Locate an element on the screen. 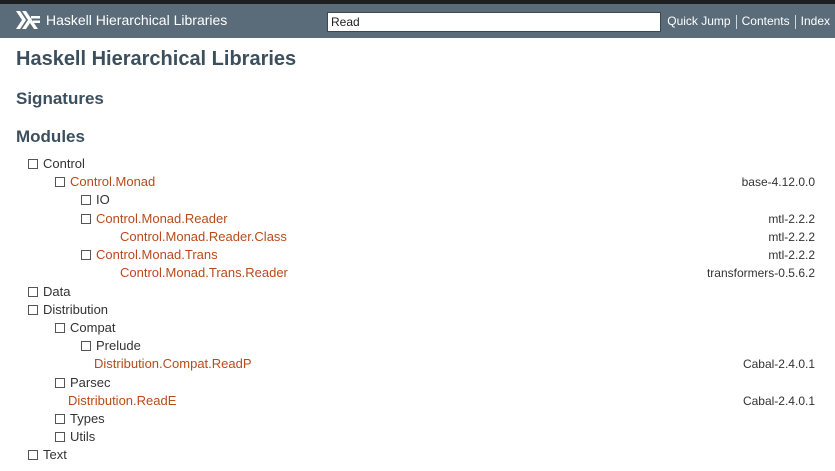  module-group-row: Text is located at coordinates (47, 455).